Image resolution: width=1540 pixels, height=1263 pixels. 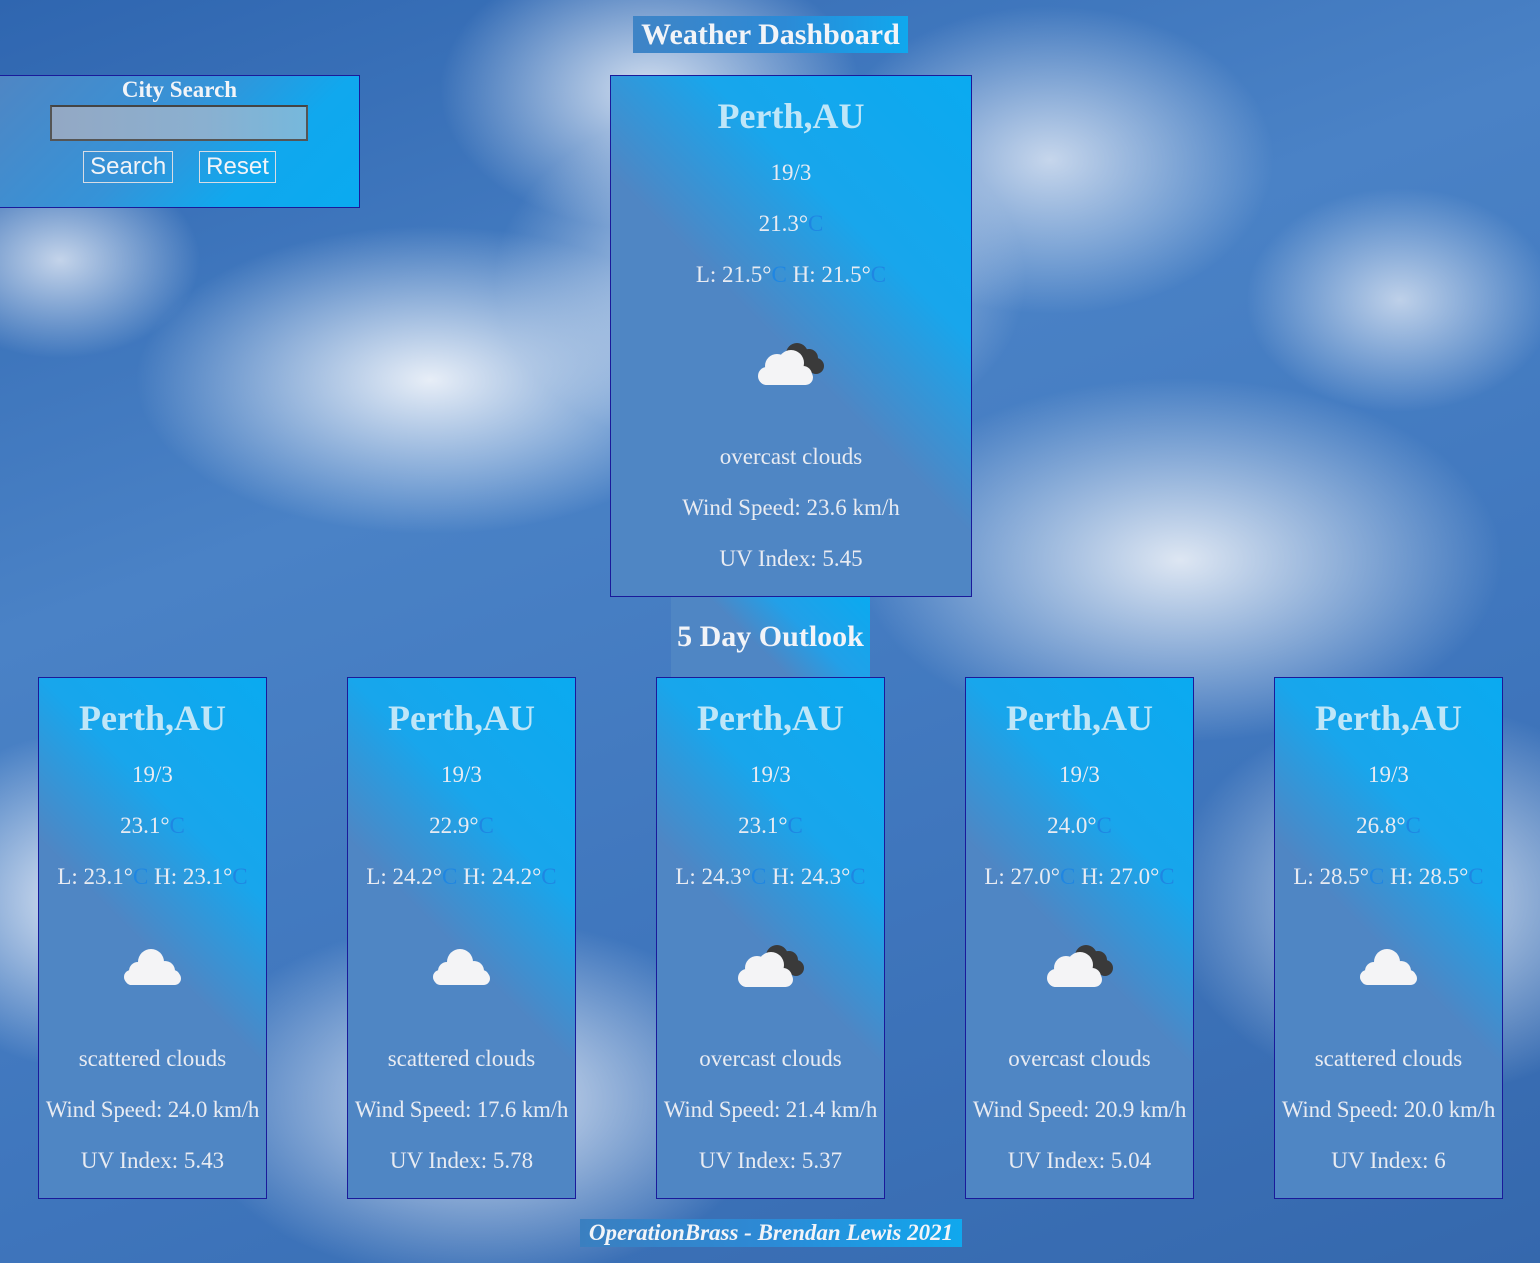 What do you see at coordinates (791, 223) in the screenshot?
I see `temperature: 21.3°C` at bounding box center [791, 223].